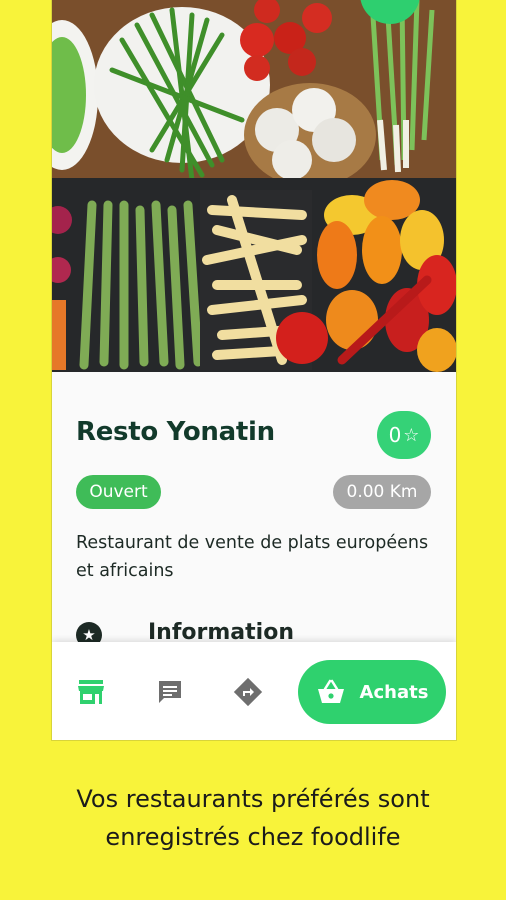 The width and height of the screenshot is (506, 900). I want to click on caption-line-1: Vos restaurants préférés sont, so click(253, 799).